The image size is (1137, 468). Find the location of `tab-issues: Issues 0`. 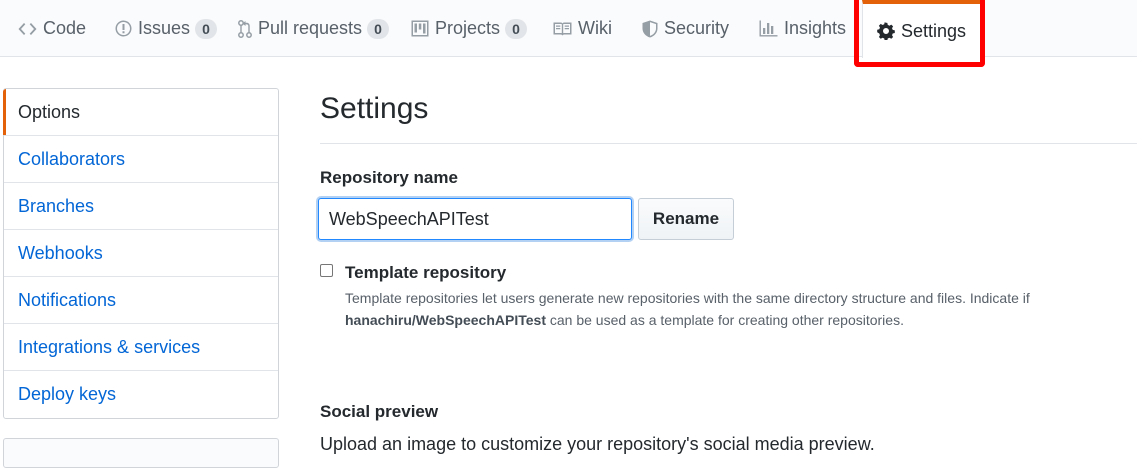

tab-issues: Issues 0 is located at coordinates (166, 28).